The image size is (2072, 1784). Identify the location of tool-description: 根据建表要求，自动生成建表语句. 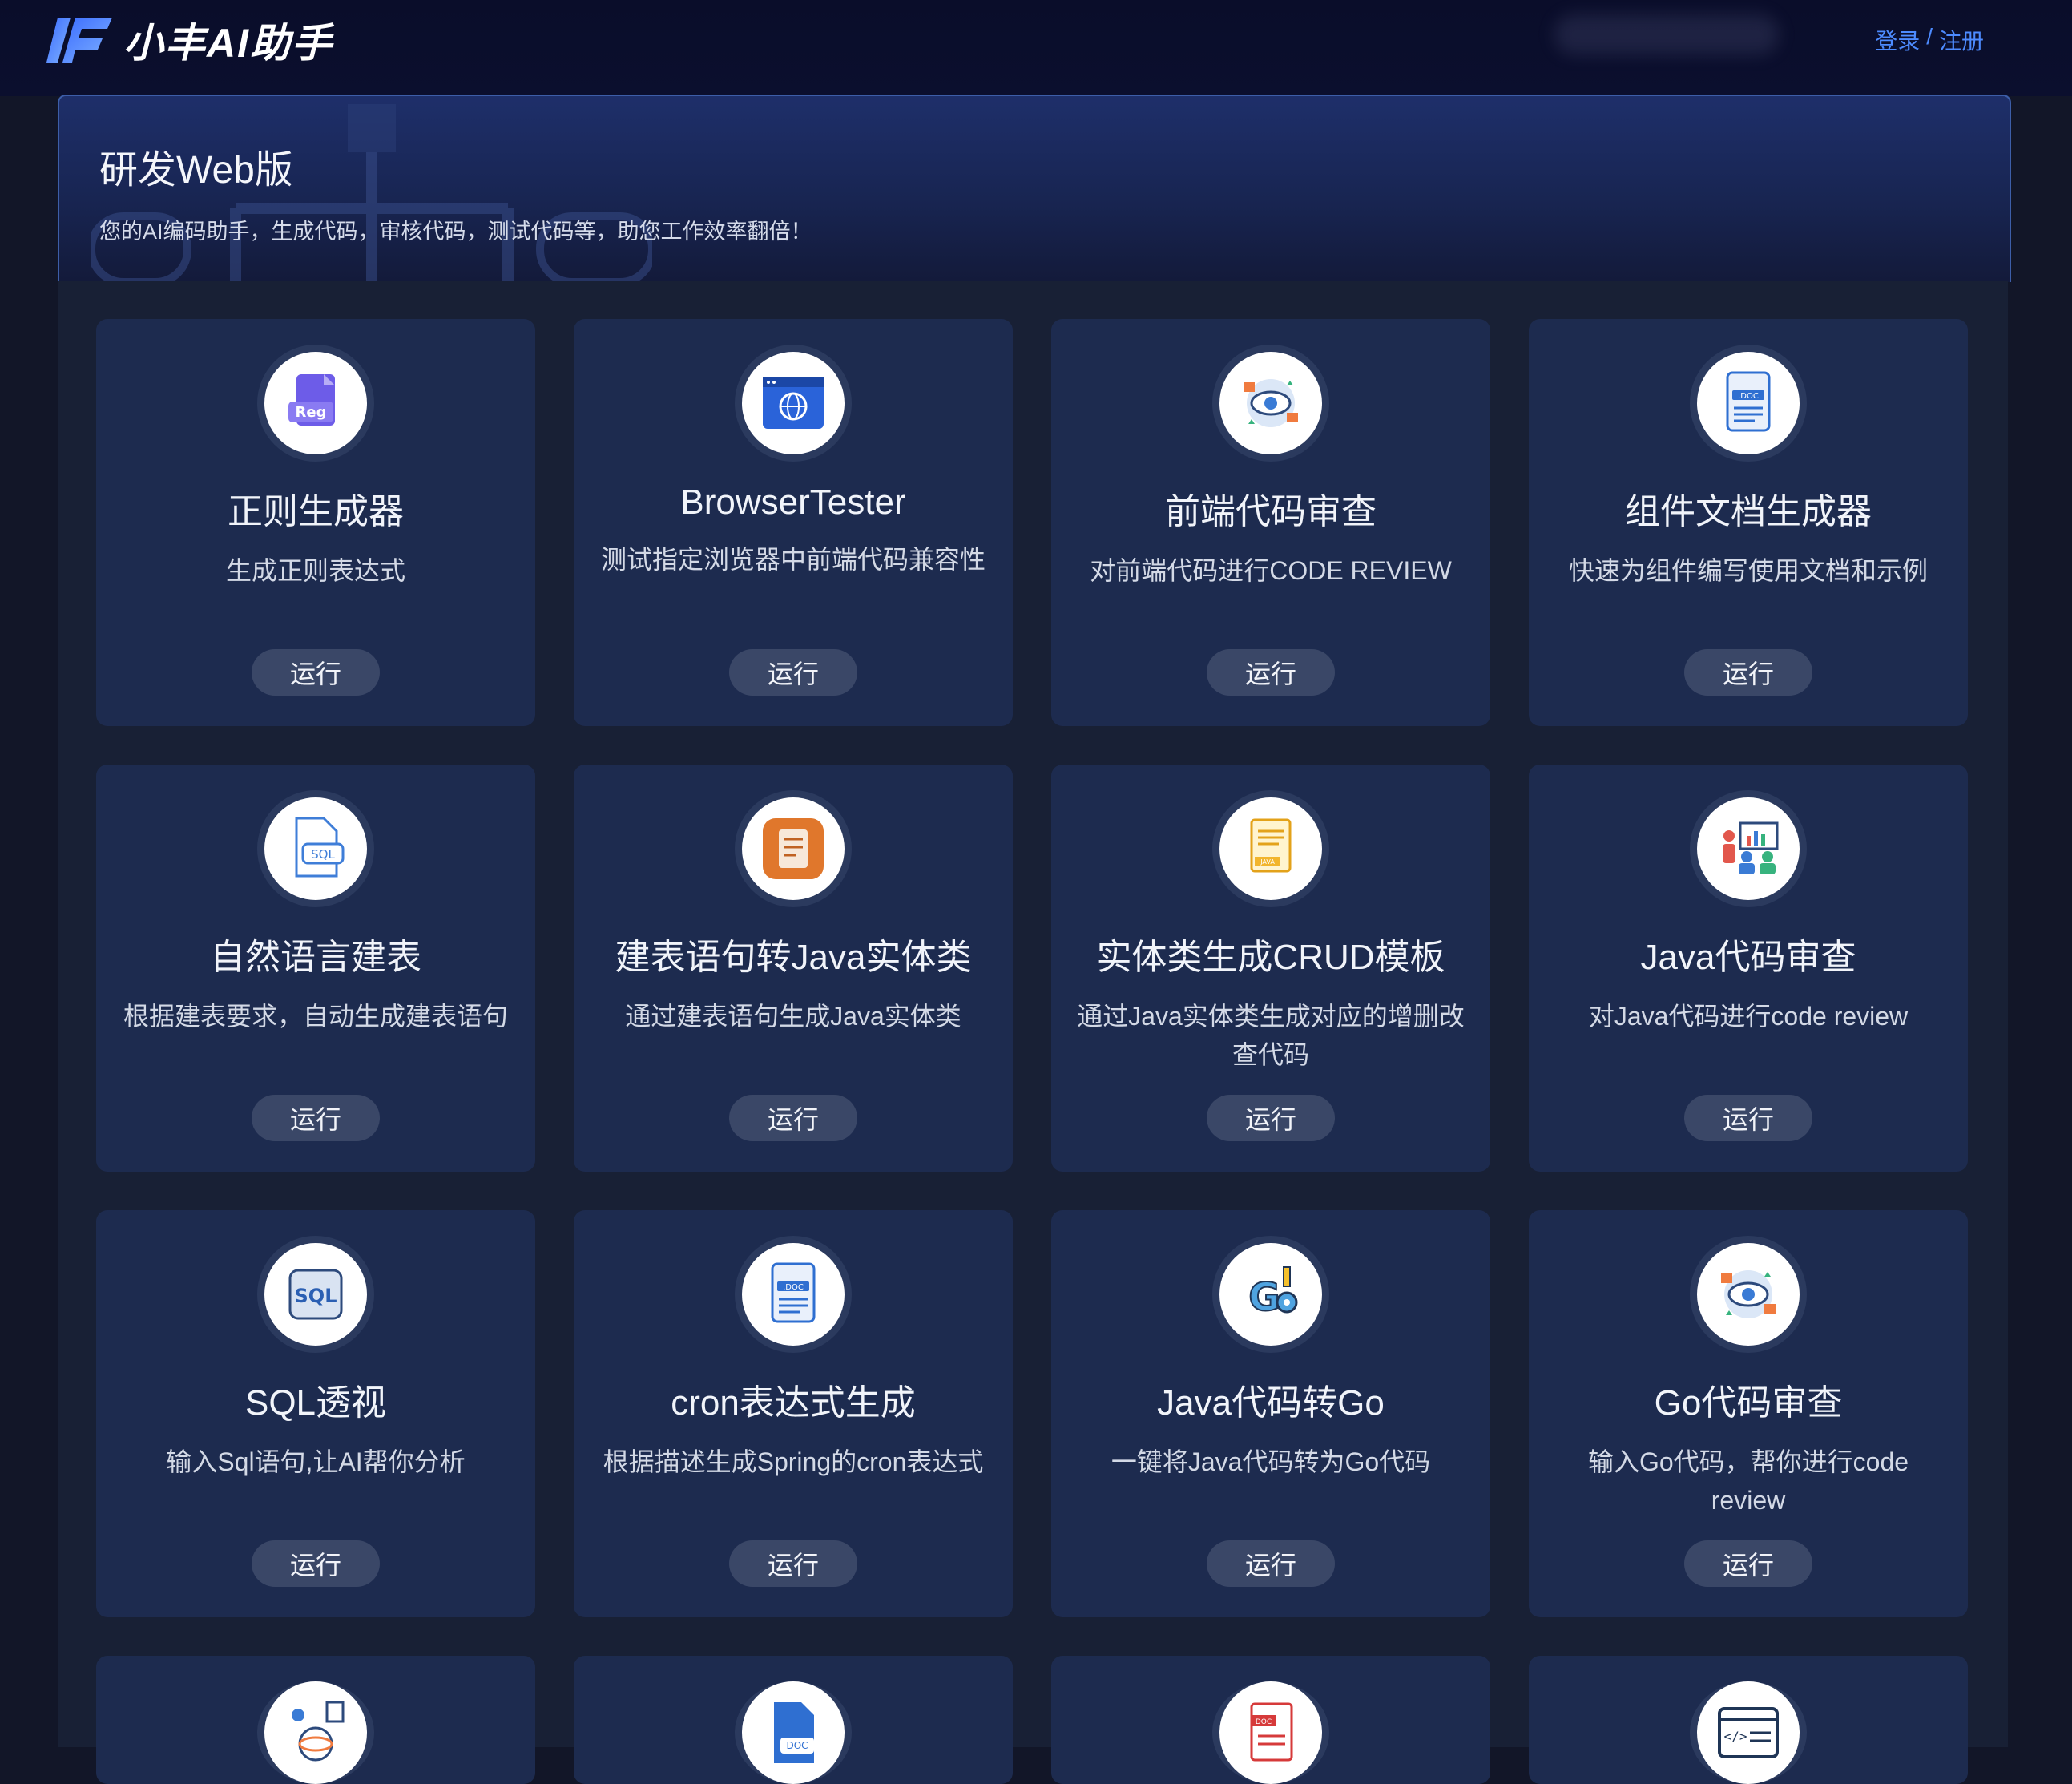
(315, 1017).